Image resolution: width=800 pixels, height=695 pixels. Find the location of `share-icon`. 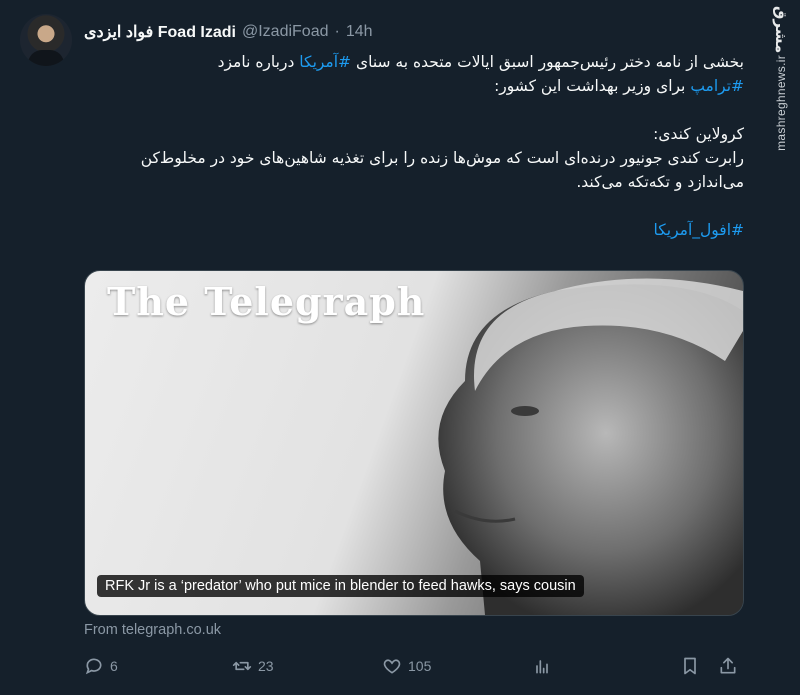

share-icon is located at coordinates (728, 665).